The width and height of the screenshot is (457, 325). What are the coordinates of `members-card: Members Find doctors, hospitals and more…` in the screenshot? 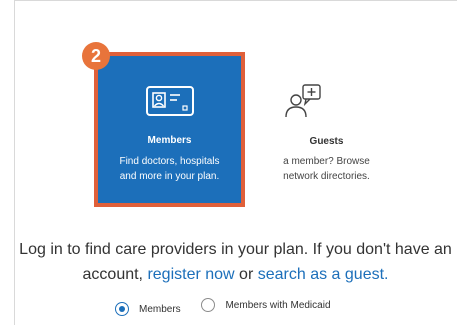 It's located at (169, 129).